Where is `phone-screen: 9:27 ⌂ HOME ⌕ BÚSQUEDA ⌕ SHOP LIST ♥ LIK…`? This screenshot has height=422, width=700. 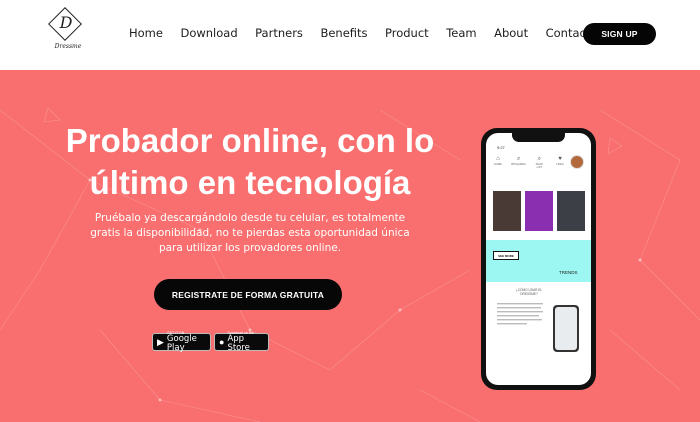
phone-screen: 9:27 ⌂ HOME ⌕ BÚSQUEDA ⌕ SHOP LIST ♥ LIK… is located at coordinates (538, 259).